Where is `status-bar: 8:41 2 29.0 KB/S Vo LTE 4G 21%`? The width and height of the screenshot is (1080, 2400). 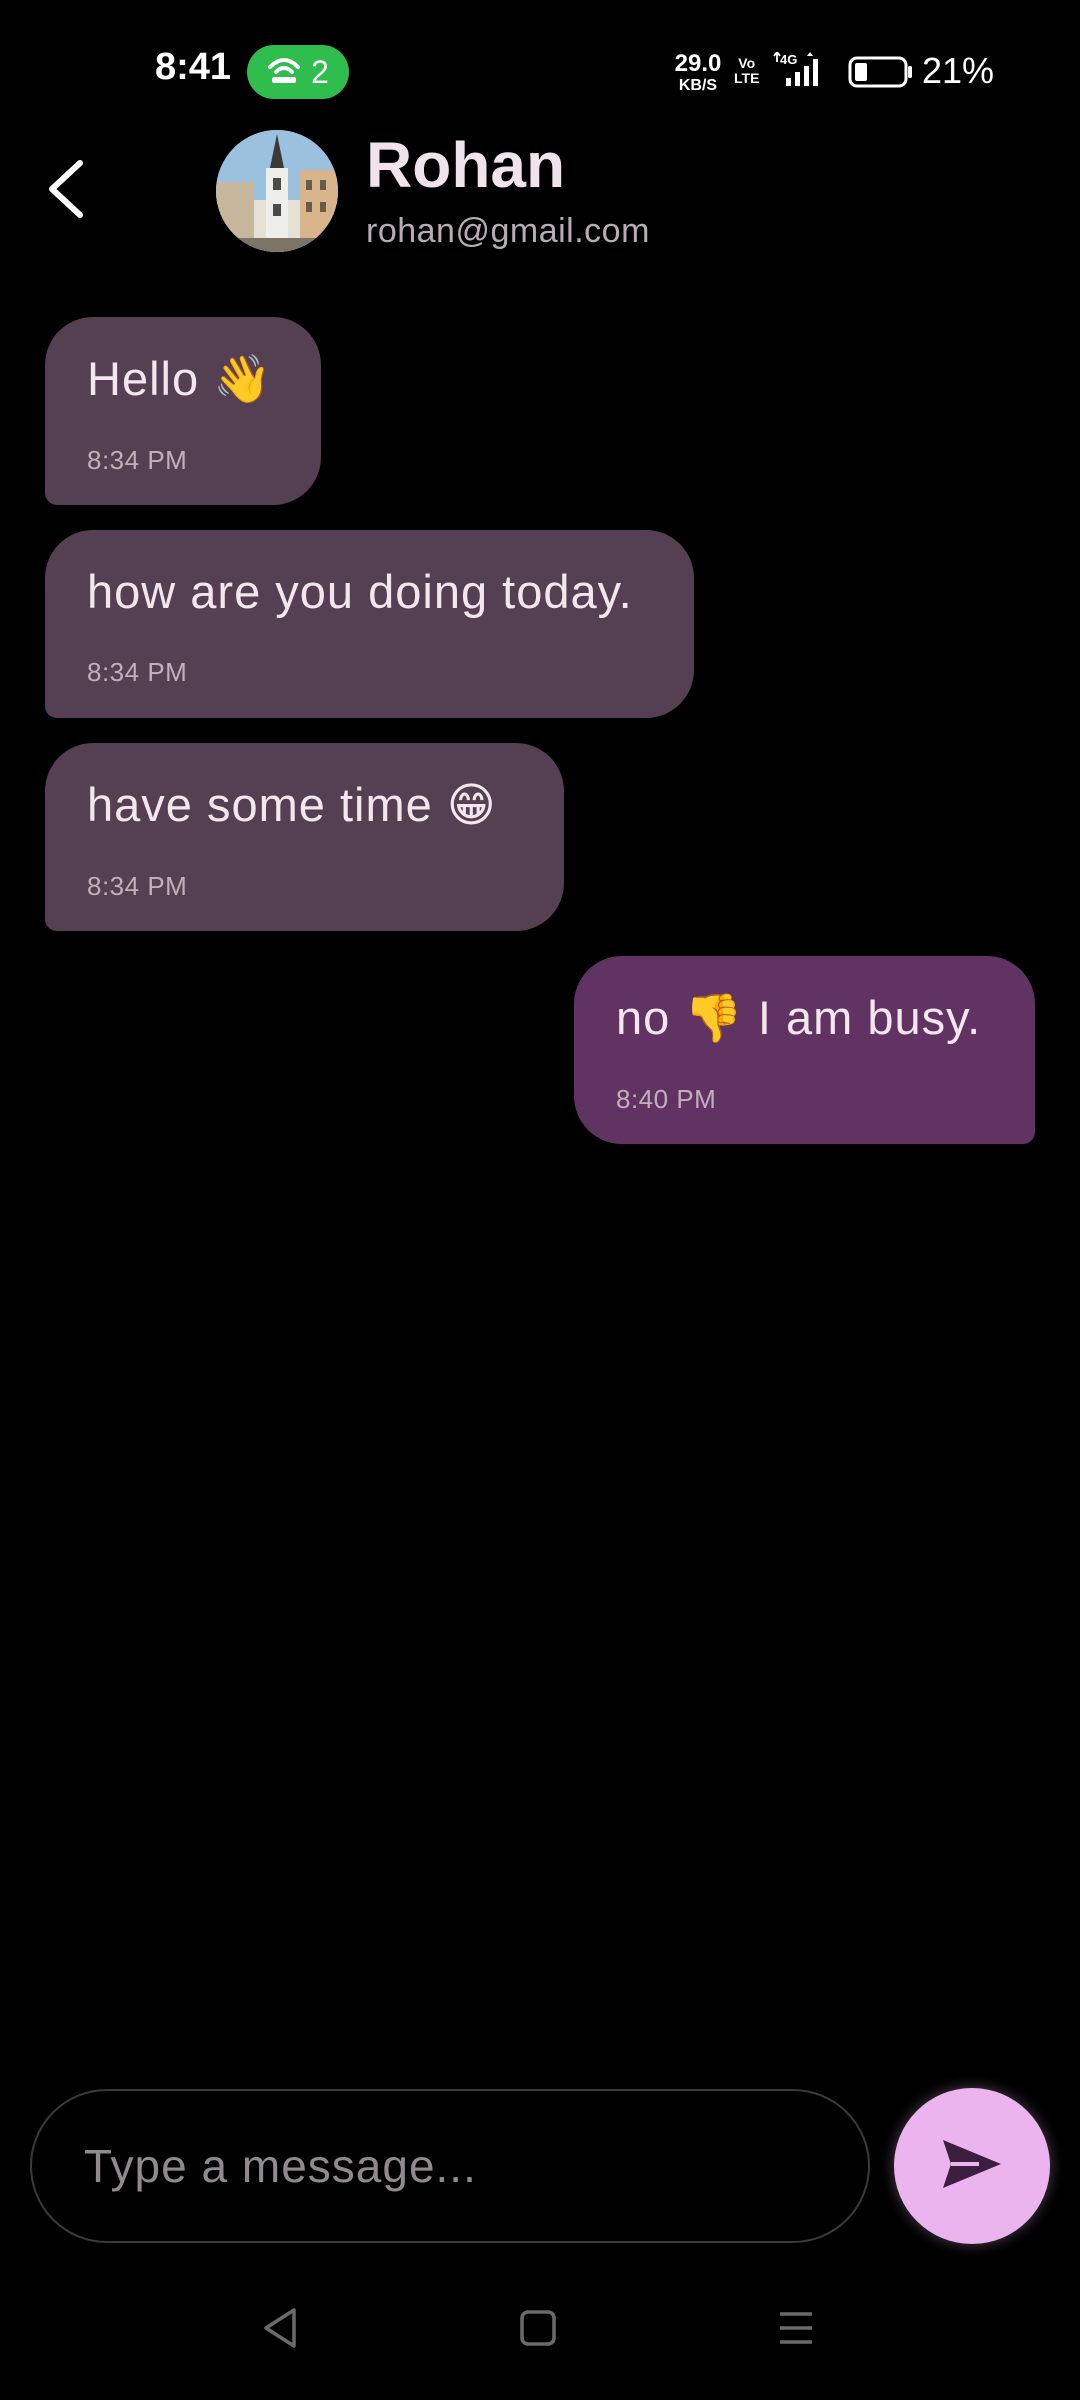
status-bar: 8:41 2 29.0 KB/S Vo LTE 4G 21% is located at coordinates (540, 65).